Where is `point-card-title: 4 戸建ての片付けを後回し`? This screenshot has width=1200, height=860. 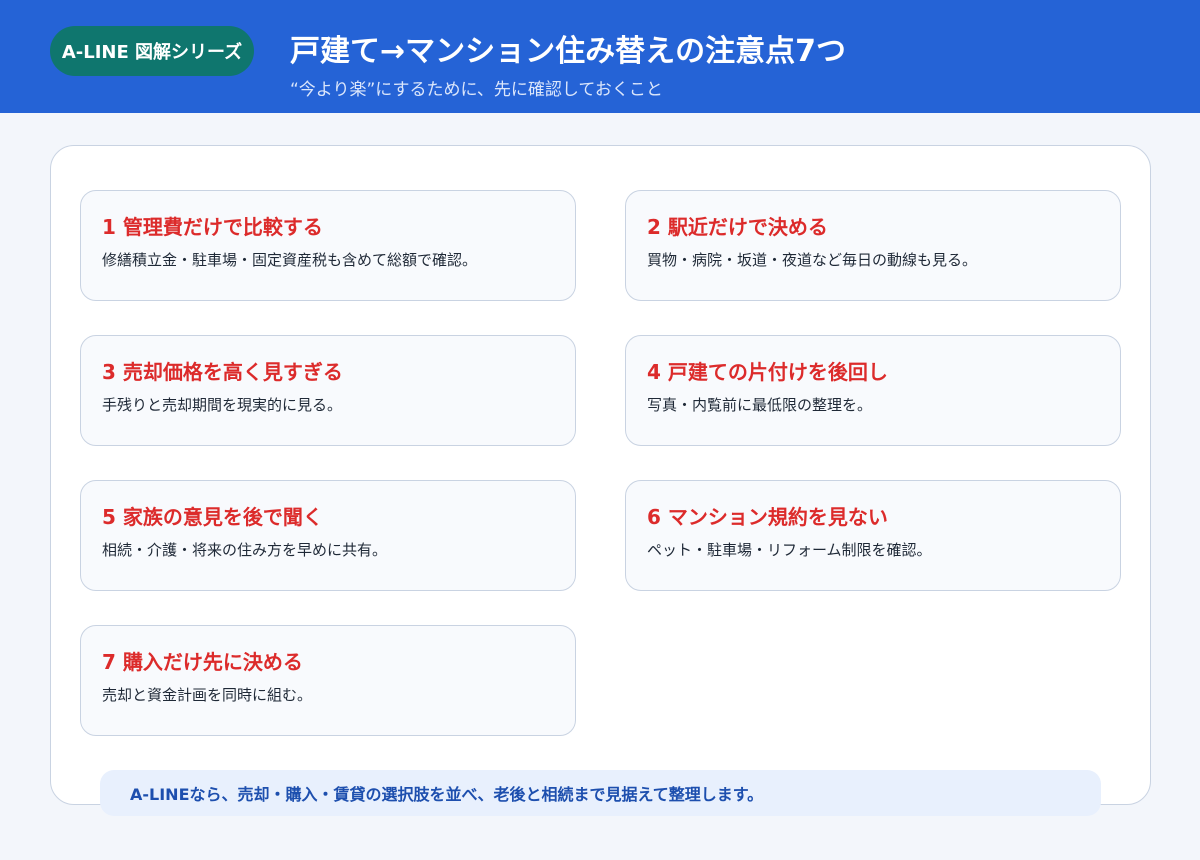 point-card-title: 4 戸建ての片付けを後回し is located at coordinates (767, 372).